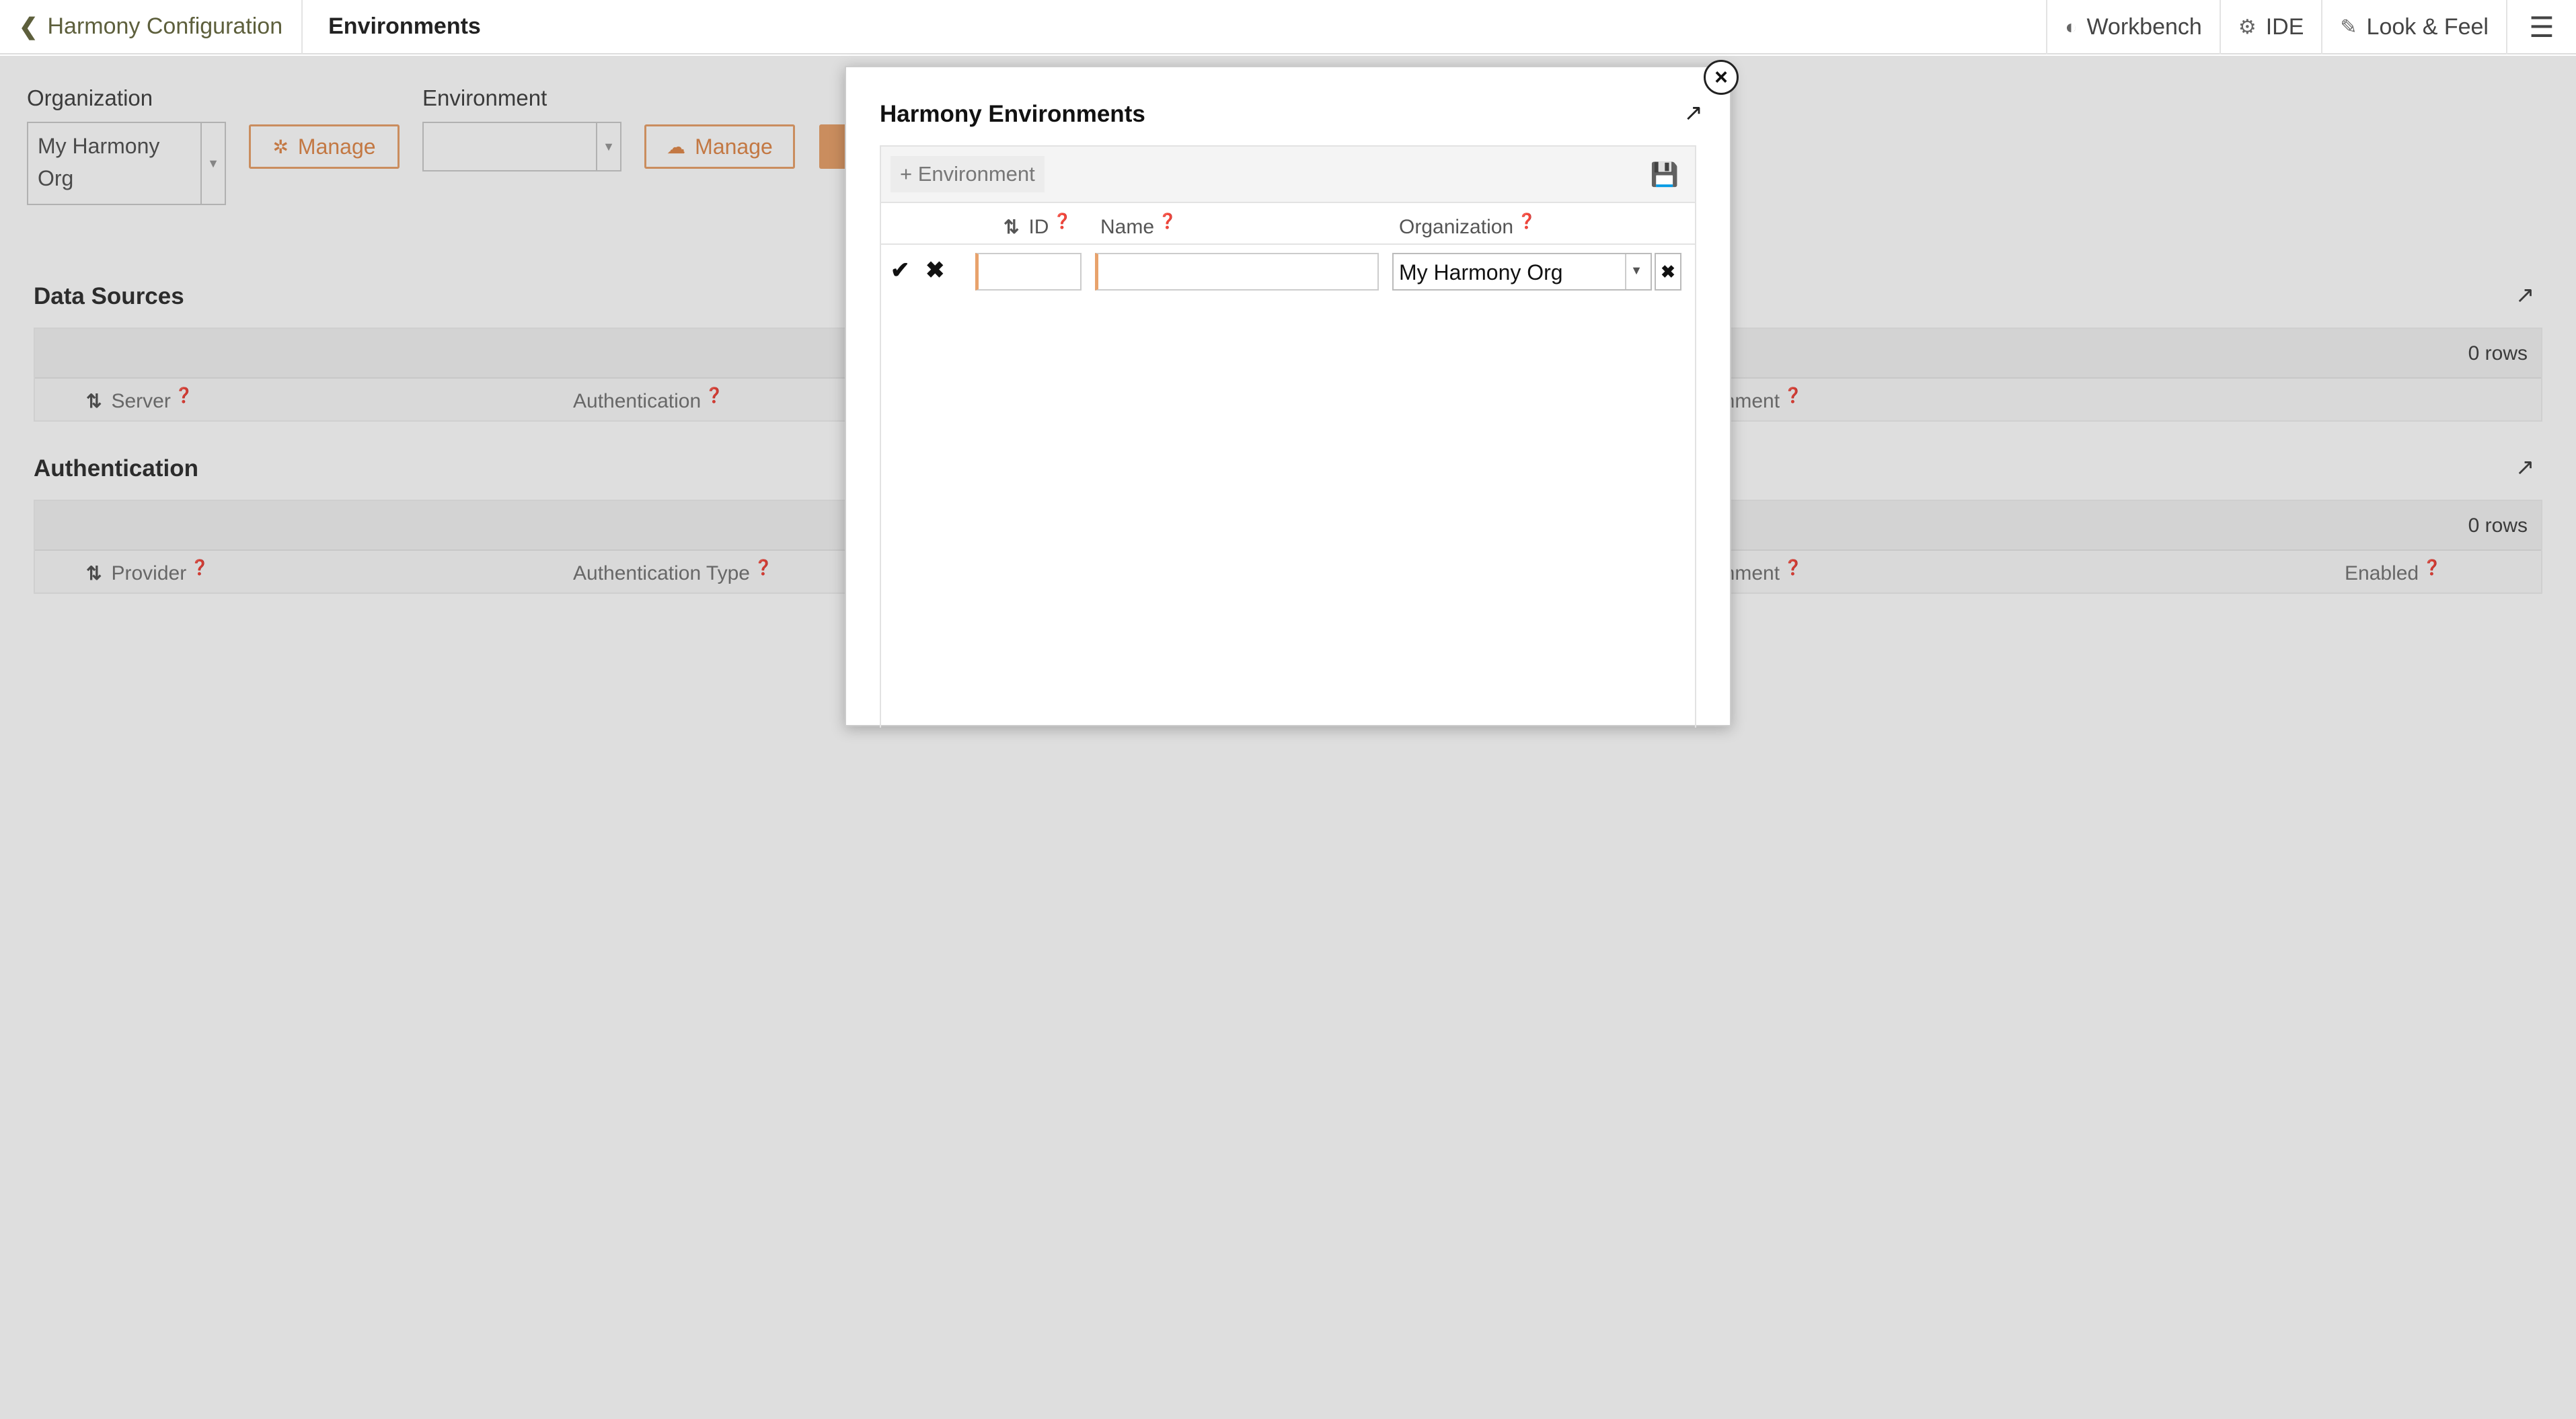  Describe the element at coordinates (1012, 114) in the screenshot. I see `modal-title: Harmony Environments` at that location.